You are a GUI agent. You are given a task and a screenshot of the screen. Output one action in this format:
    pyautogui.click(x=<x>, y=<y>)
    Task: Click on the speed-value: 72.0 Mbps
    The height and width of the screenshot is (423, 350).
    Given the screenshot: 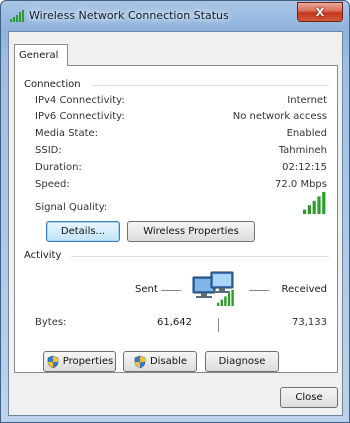 What is the action you would take?
    pyautogui.click(x=301, y=184)
    